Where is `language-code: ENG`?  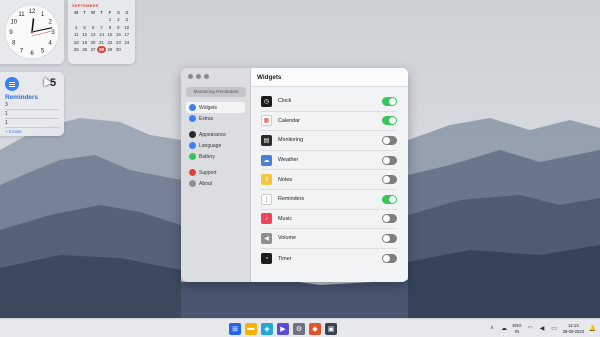 language-code: ENG is located at coordinates (517, 326).